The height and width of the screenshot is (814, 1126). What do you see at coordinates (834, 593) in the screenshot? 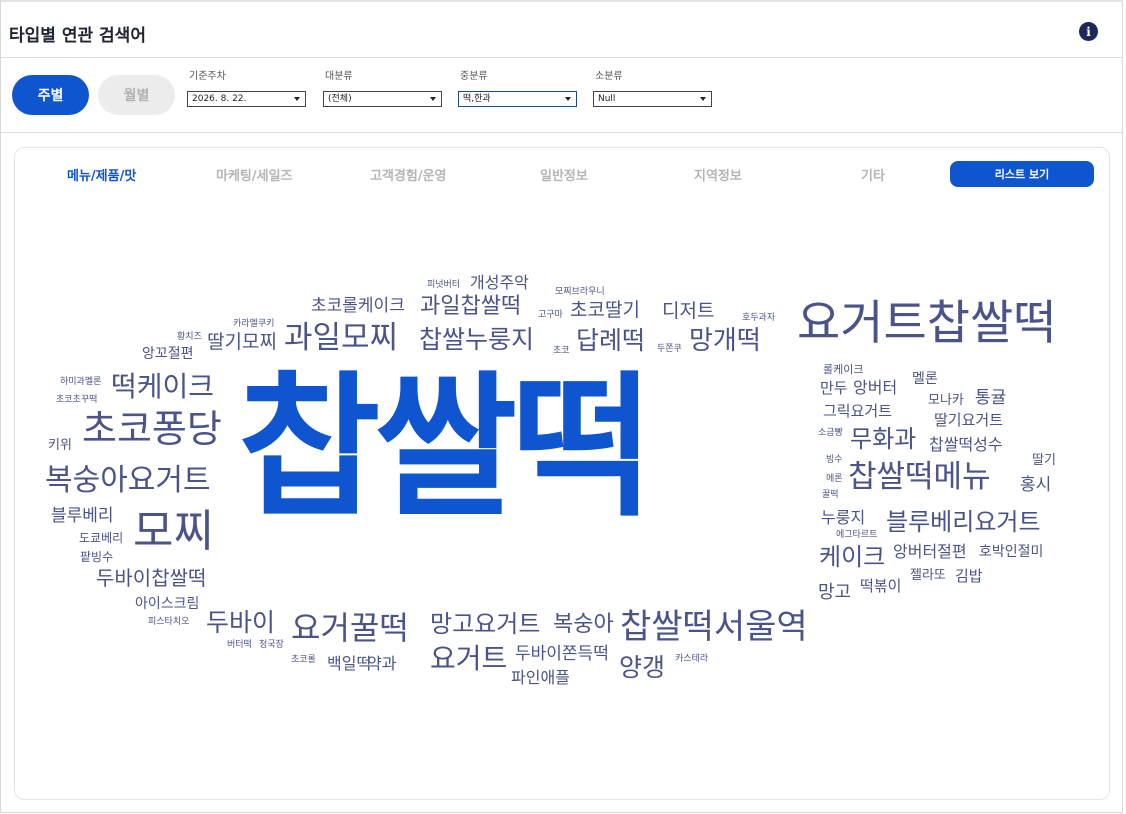
I see `wordcloud-keyword: 망고` at bounding box center [834, 593].